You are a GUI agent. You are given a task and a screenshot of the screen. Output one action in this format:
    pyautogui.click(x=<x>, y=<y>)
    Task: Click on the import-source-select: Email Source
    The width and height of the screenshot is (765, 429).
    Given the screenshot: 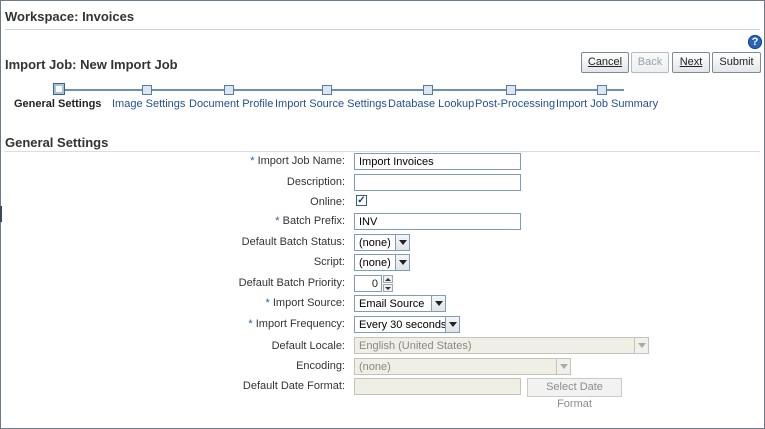 What is the action you would take?
    pyautogui.click(x=400, y=303)
    